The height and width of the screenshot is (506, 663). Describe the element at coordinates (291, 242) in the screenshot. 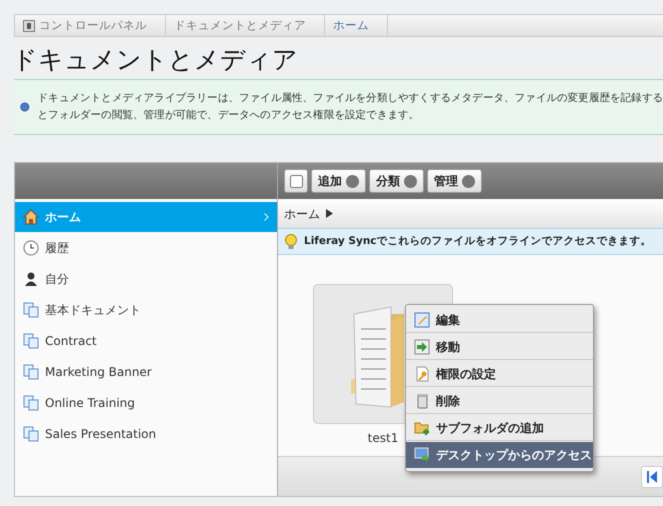

I see `lightbulb-icon` at that location.